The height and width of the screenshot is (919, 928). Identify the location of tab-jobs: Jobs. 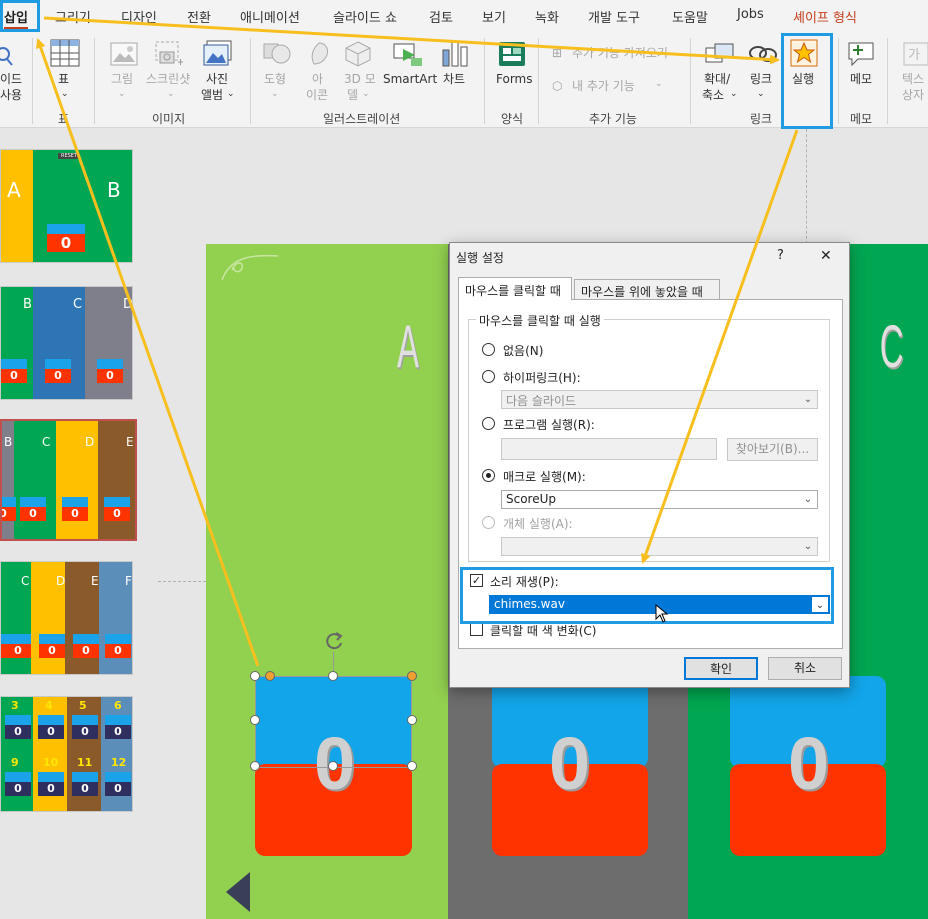
(750, 14).